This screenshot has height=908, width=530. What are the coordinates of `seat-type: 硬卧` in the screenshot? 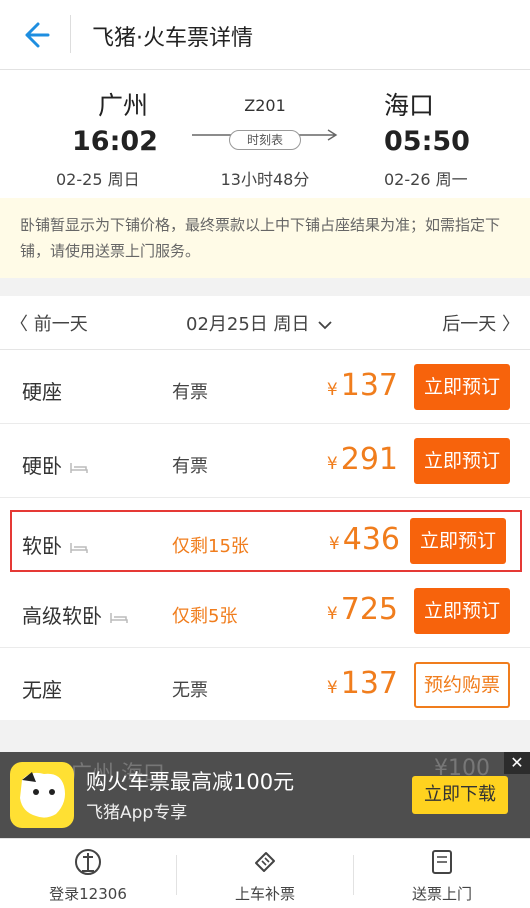 It's located at (55, 464).